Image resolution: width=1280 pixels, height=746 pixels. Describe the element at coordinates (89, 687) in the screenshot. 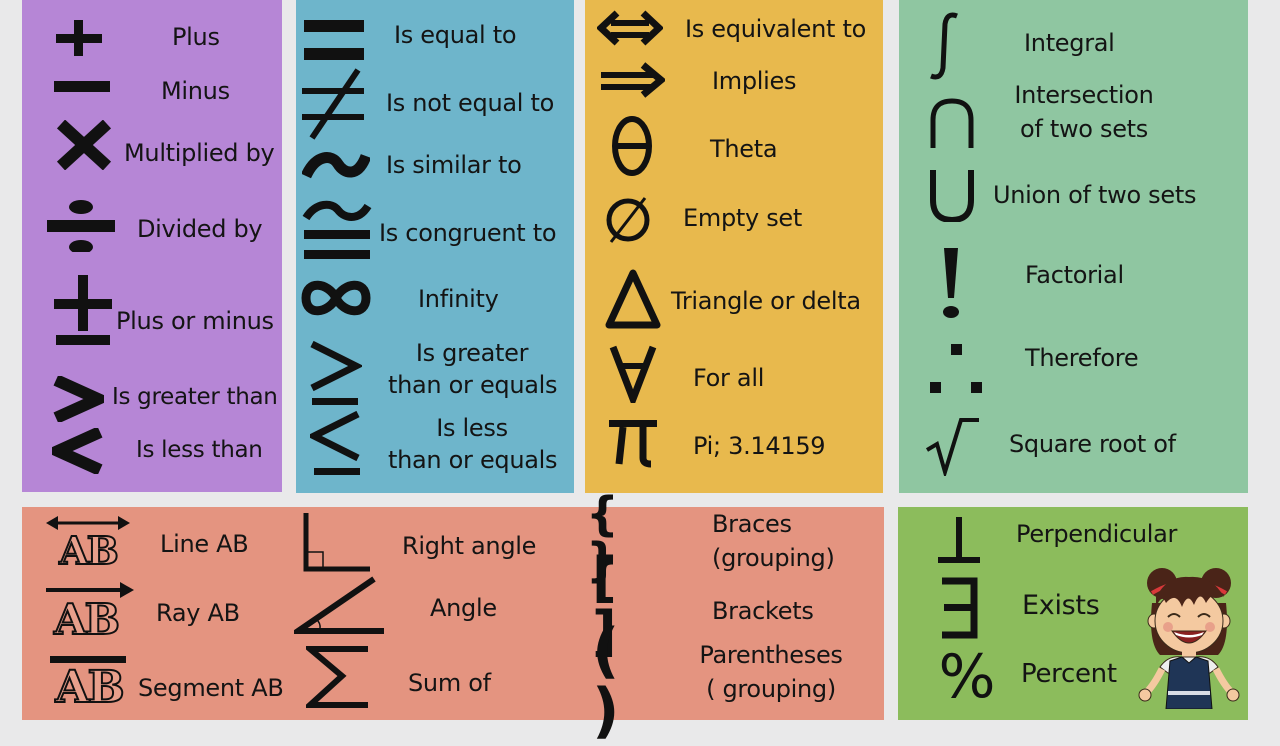

I see `segment-ab-glyph: AB` at that location.